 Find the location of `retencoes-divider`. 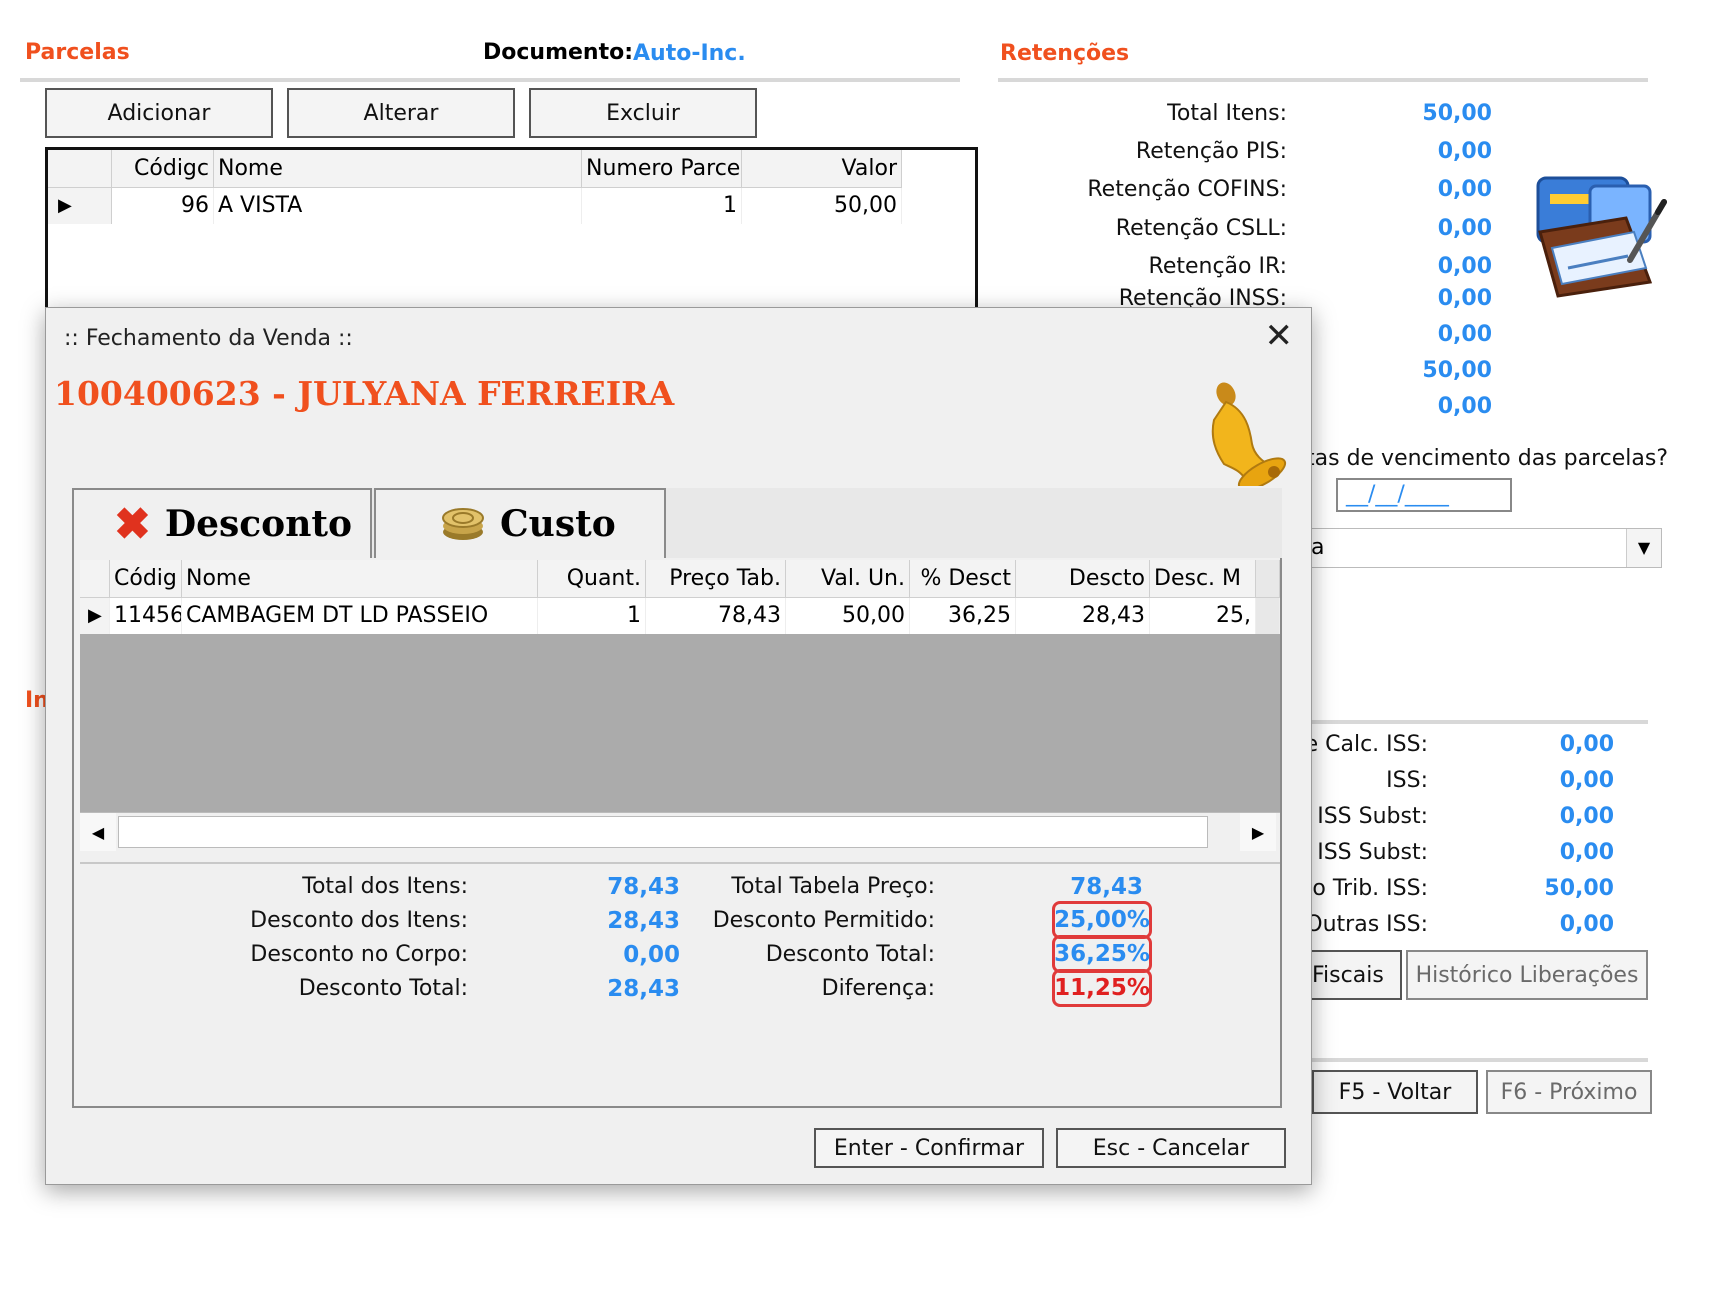

retencoes-divider is located at coordinates (1323, 80).